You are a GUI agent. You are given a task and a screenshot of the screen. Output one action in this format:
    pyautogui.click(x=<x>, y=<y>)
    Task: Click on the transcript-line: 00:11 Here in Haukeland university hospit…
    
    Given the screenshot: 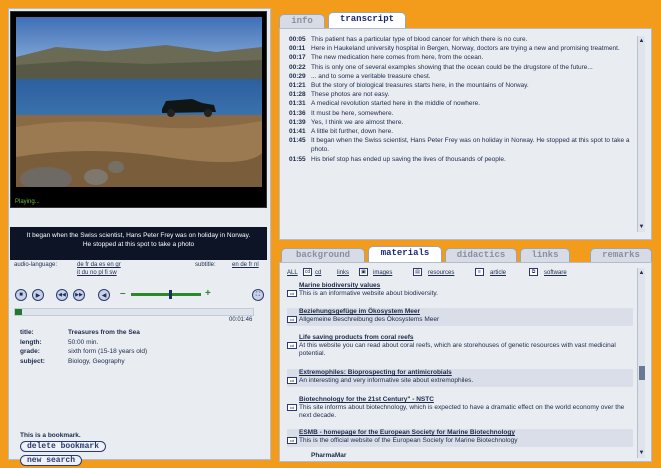 What is the action you would take?
    pyautogui.click(x=461, y=48)
    